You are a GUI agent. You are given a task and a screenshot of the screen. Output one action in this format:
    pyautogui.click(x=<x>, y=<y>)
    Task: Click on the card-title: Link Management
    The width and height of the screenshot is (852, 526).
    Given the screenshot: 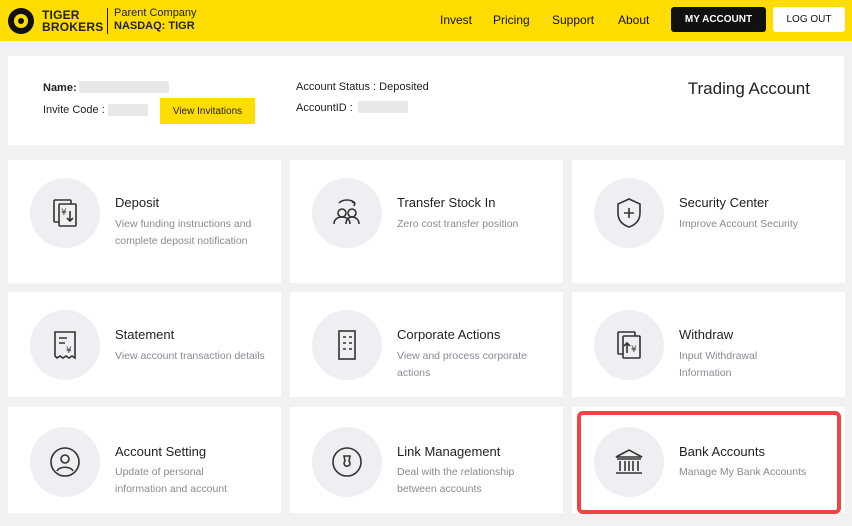 What is the action you would take?
    pyautogui.click(x=449, y=451)
    